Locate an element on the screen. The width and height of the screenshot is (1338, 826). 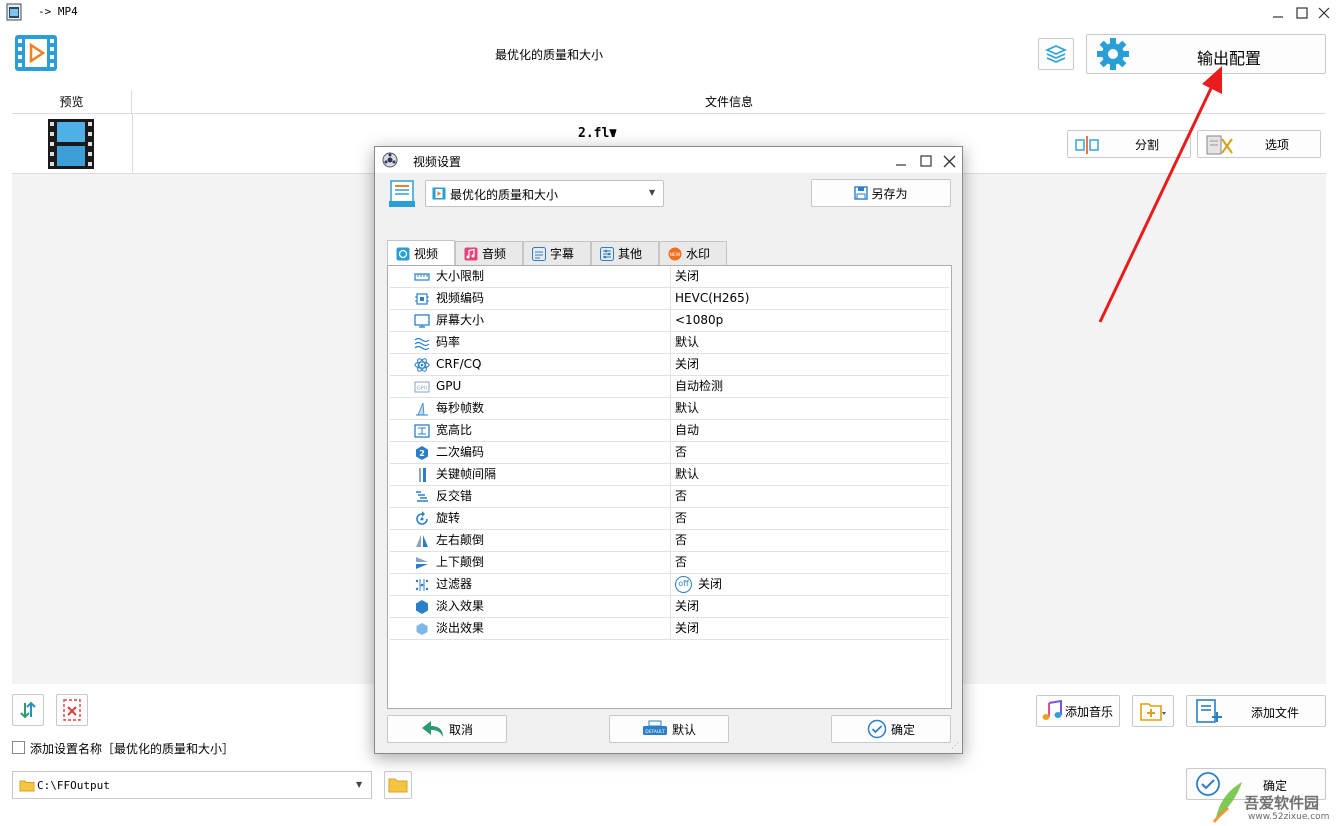
tab-watermark: NEW 水印 is located at coordinates (693, 253).